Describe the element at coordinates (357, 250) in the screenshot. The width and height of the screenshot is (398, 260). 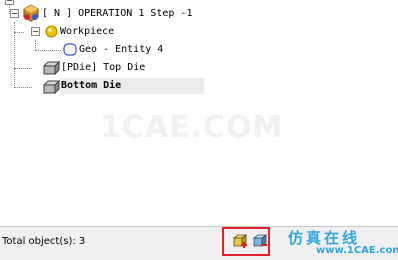
I see `watermark-url-text: www.1CAE.com` at that location.